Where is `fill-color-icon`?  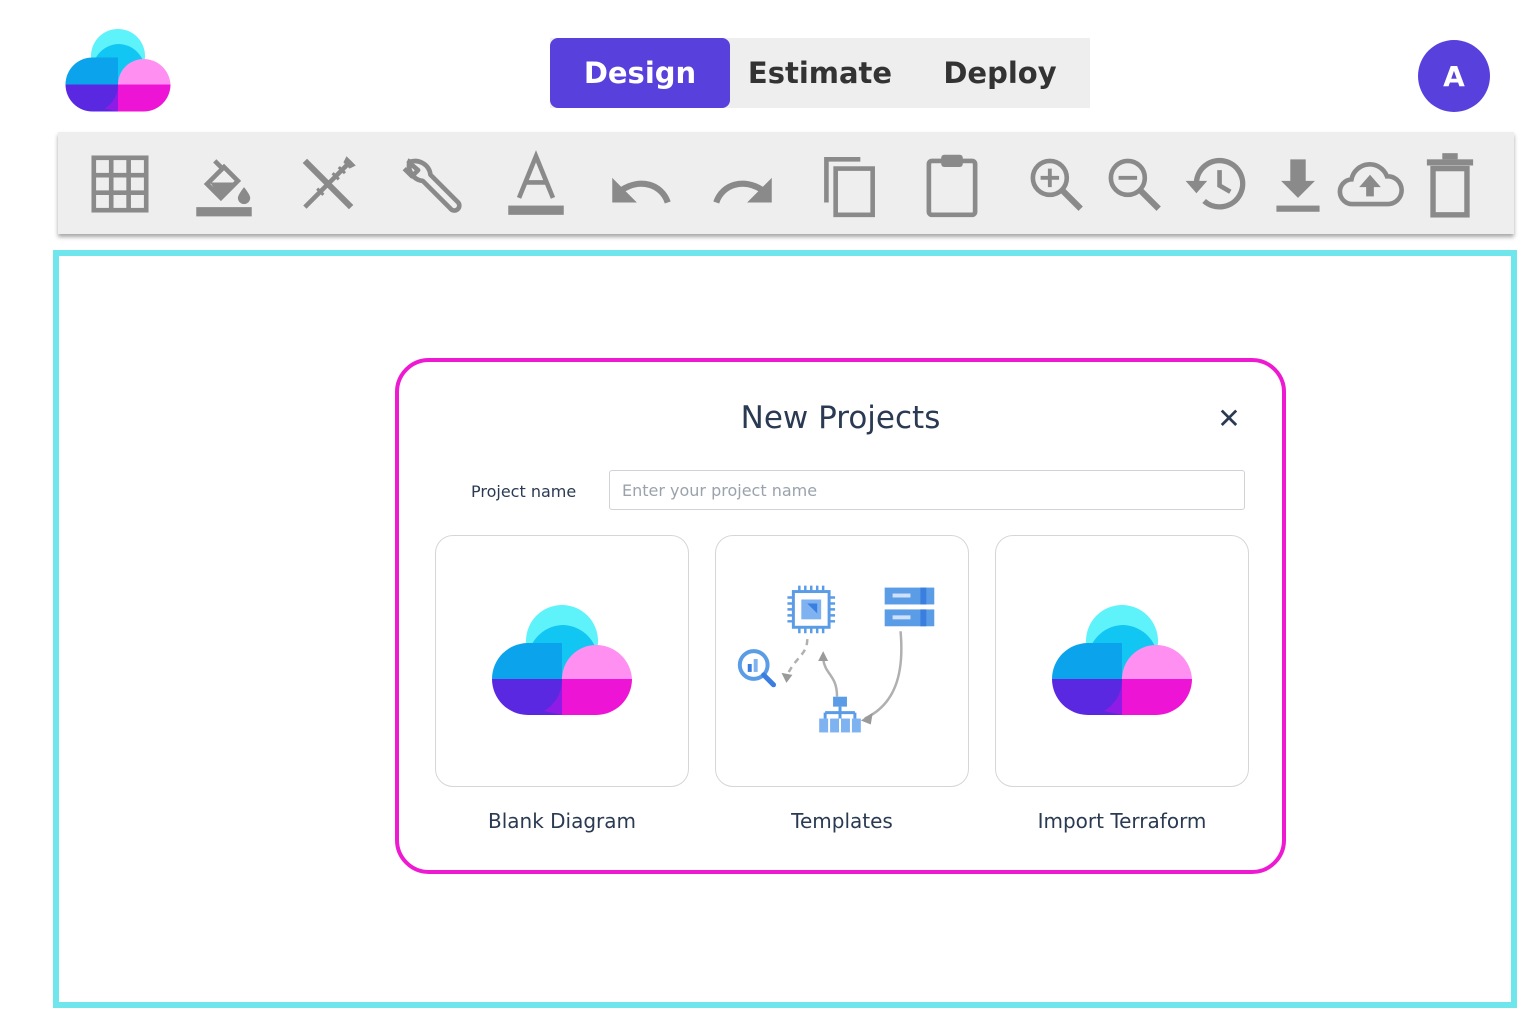
fill-color-icon is located at coordinates (224, 184).